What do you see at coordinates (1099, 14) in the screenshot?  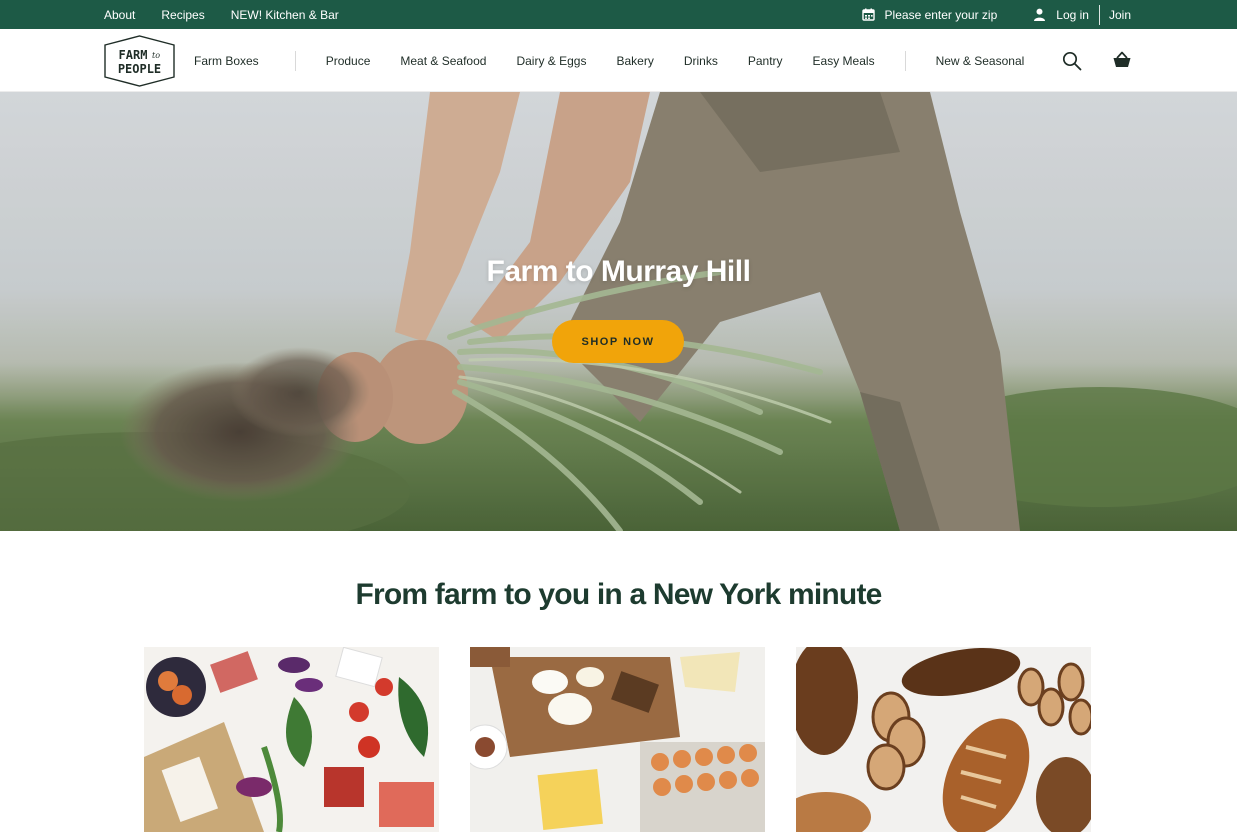 I see `account-divider` at bounding box center [1099, 14].